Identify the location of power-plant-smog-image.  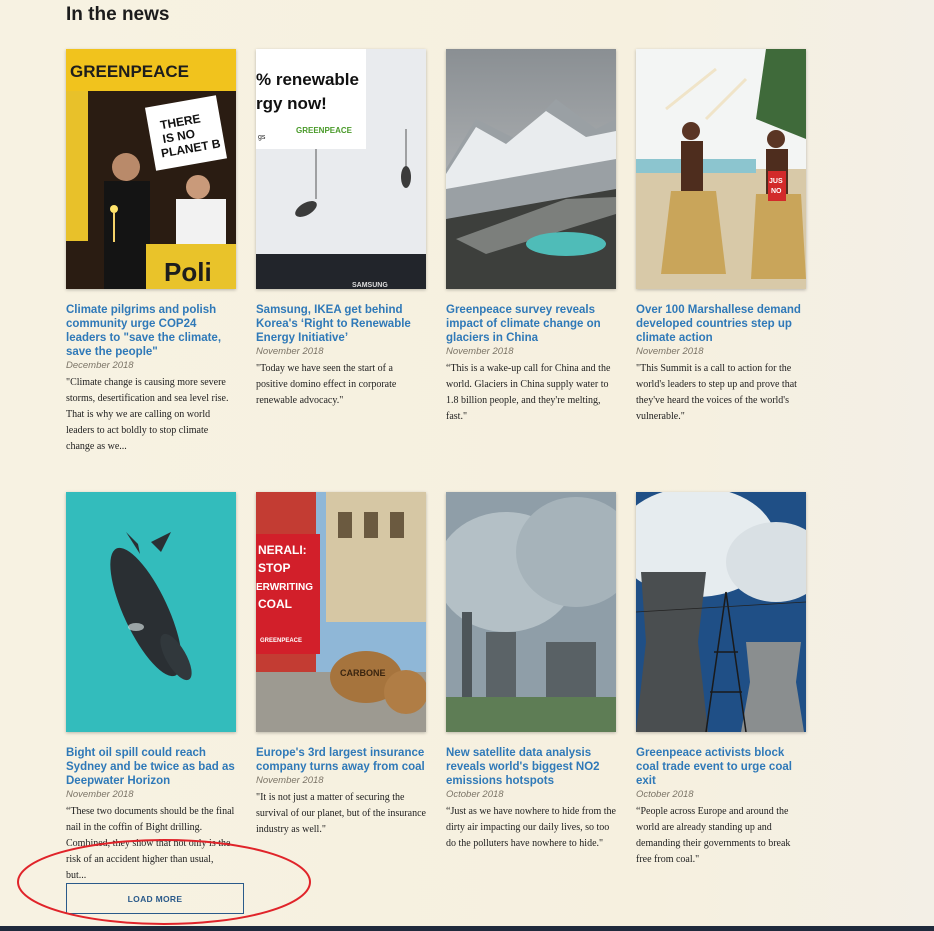
(531, 612).